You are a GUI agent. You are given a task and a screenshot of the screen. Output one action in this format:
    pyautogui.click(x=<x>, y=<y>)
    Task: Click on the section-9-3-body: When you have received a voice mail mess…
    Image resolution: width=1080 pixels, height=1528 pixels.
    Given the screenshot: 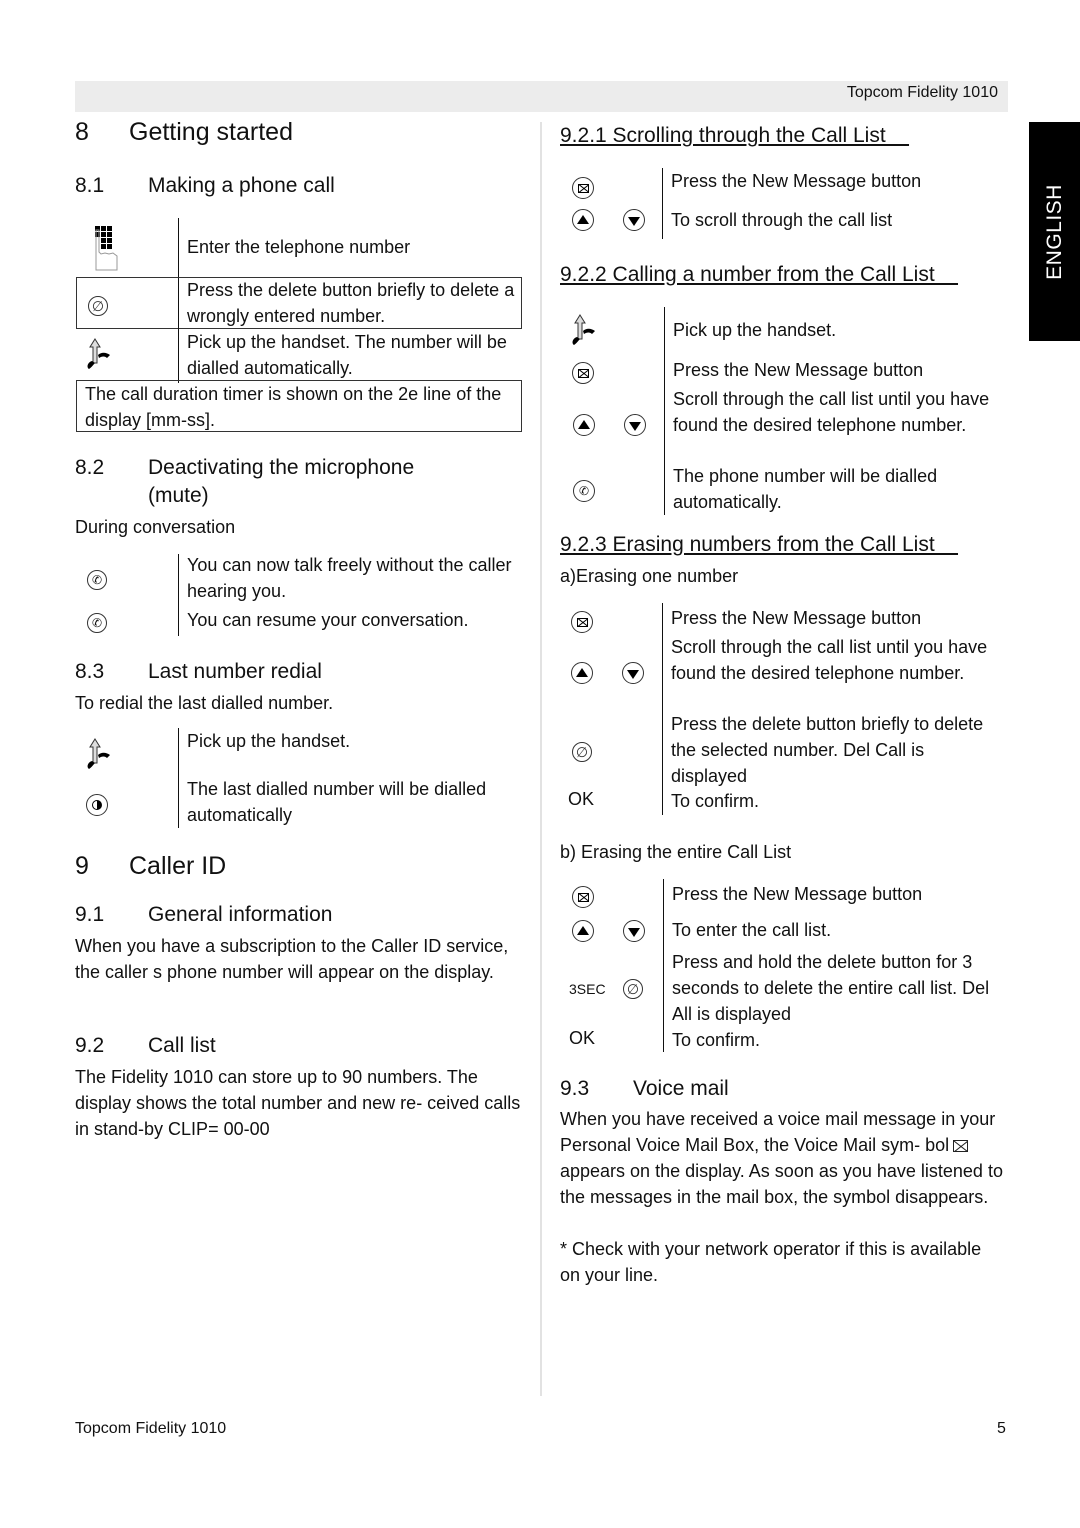 What is the action you would take?
    pyautogui.click(x=781, y=1158)
    